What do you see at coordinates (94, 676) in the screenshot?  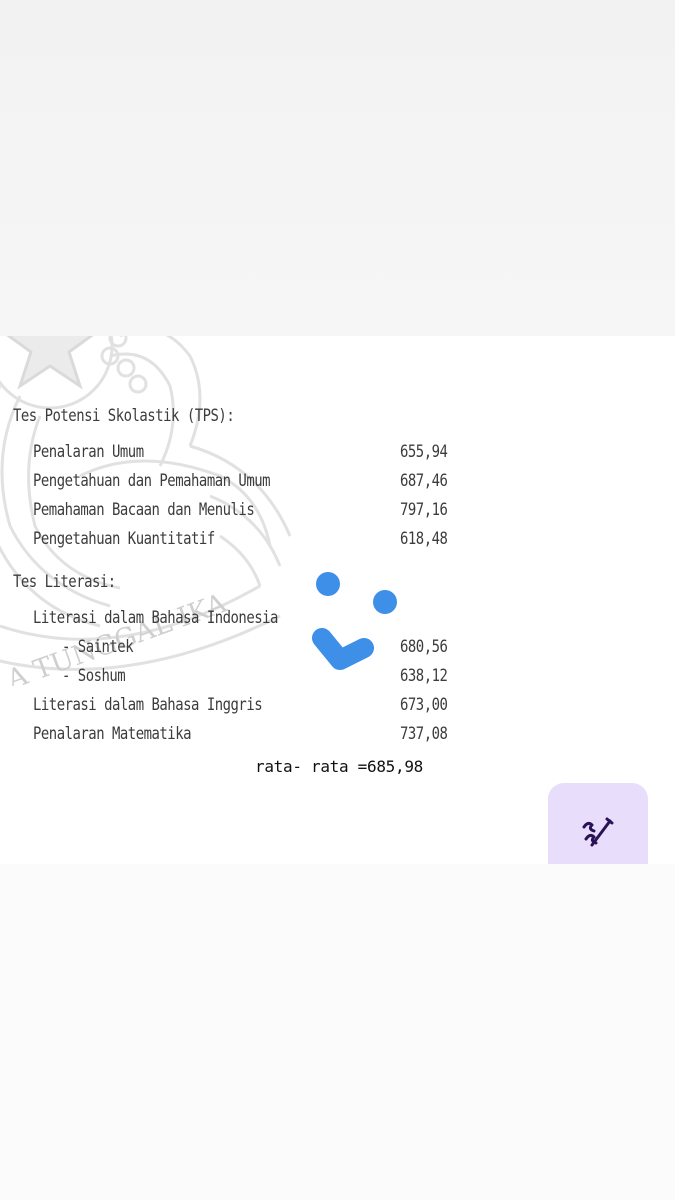 I see `soshum-label: - Soshum` at bounding box center [94, 676].